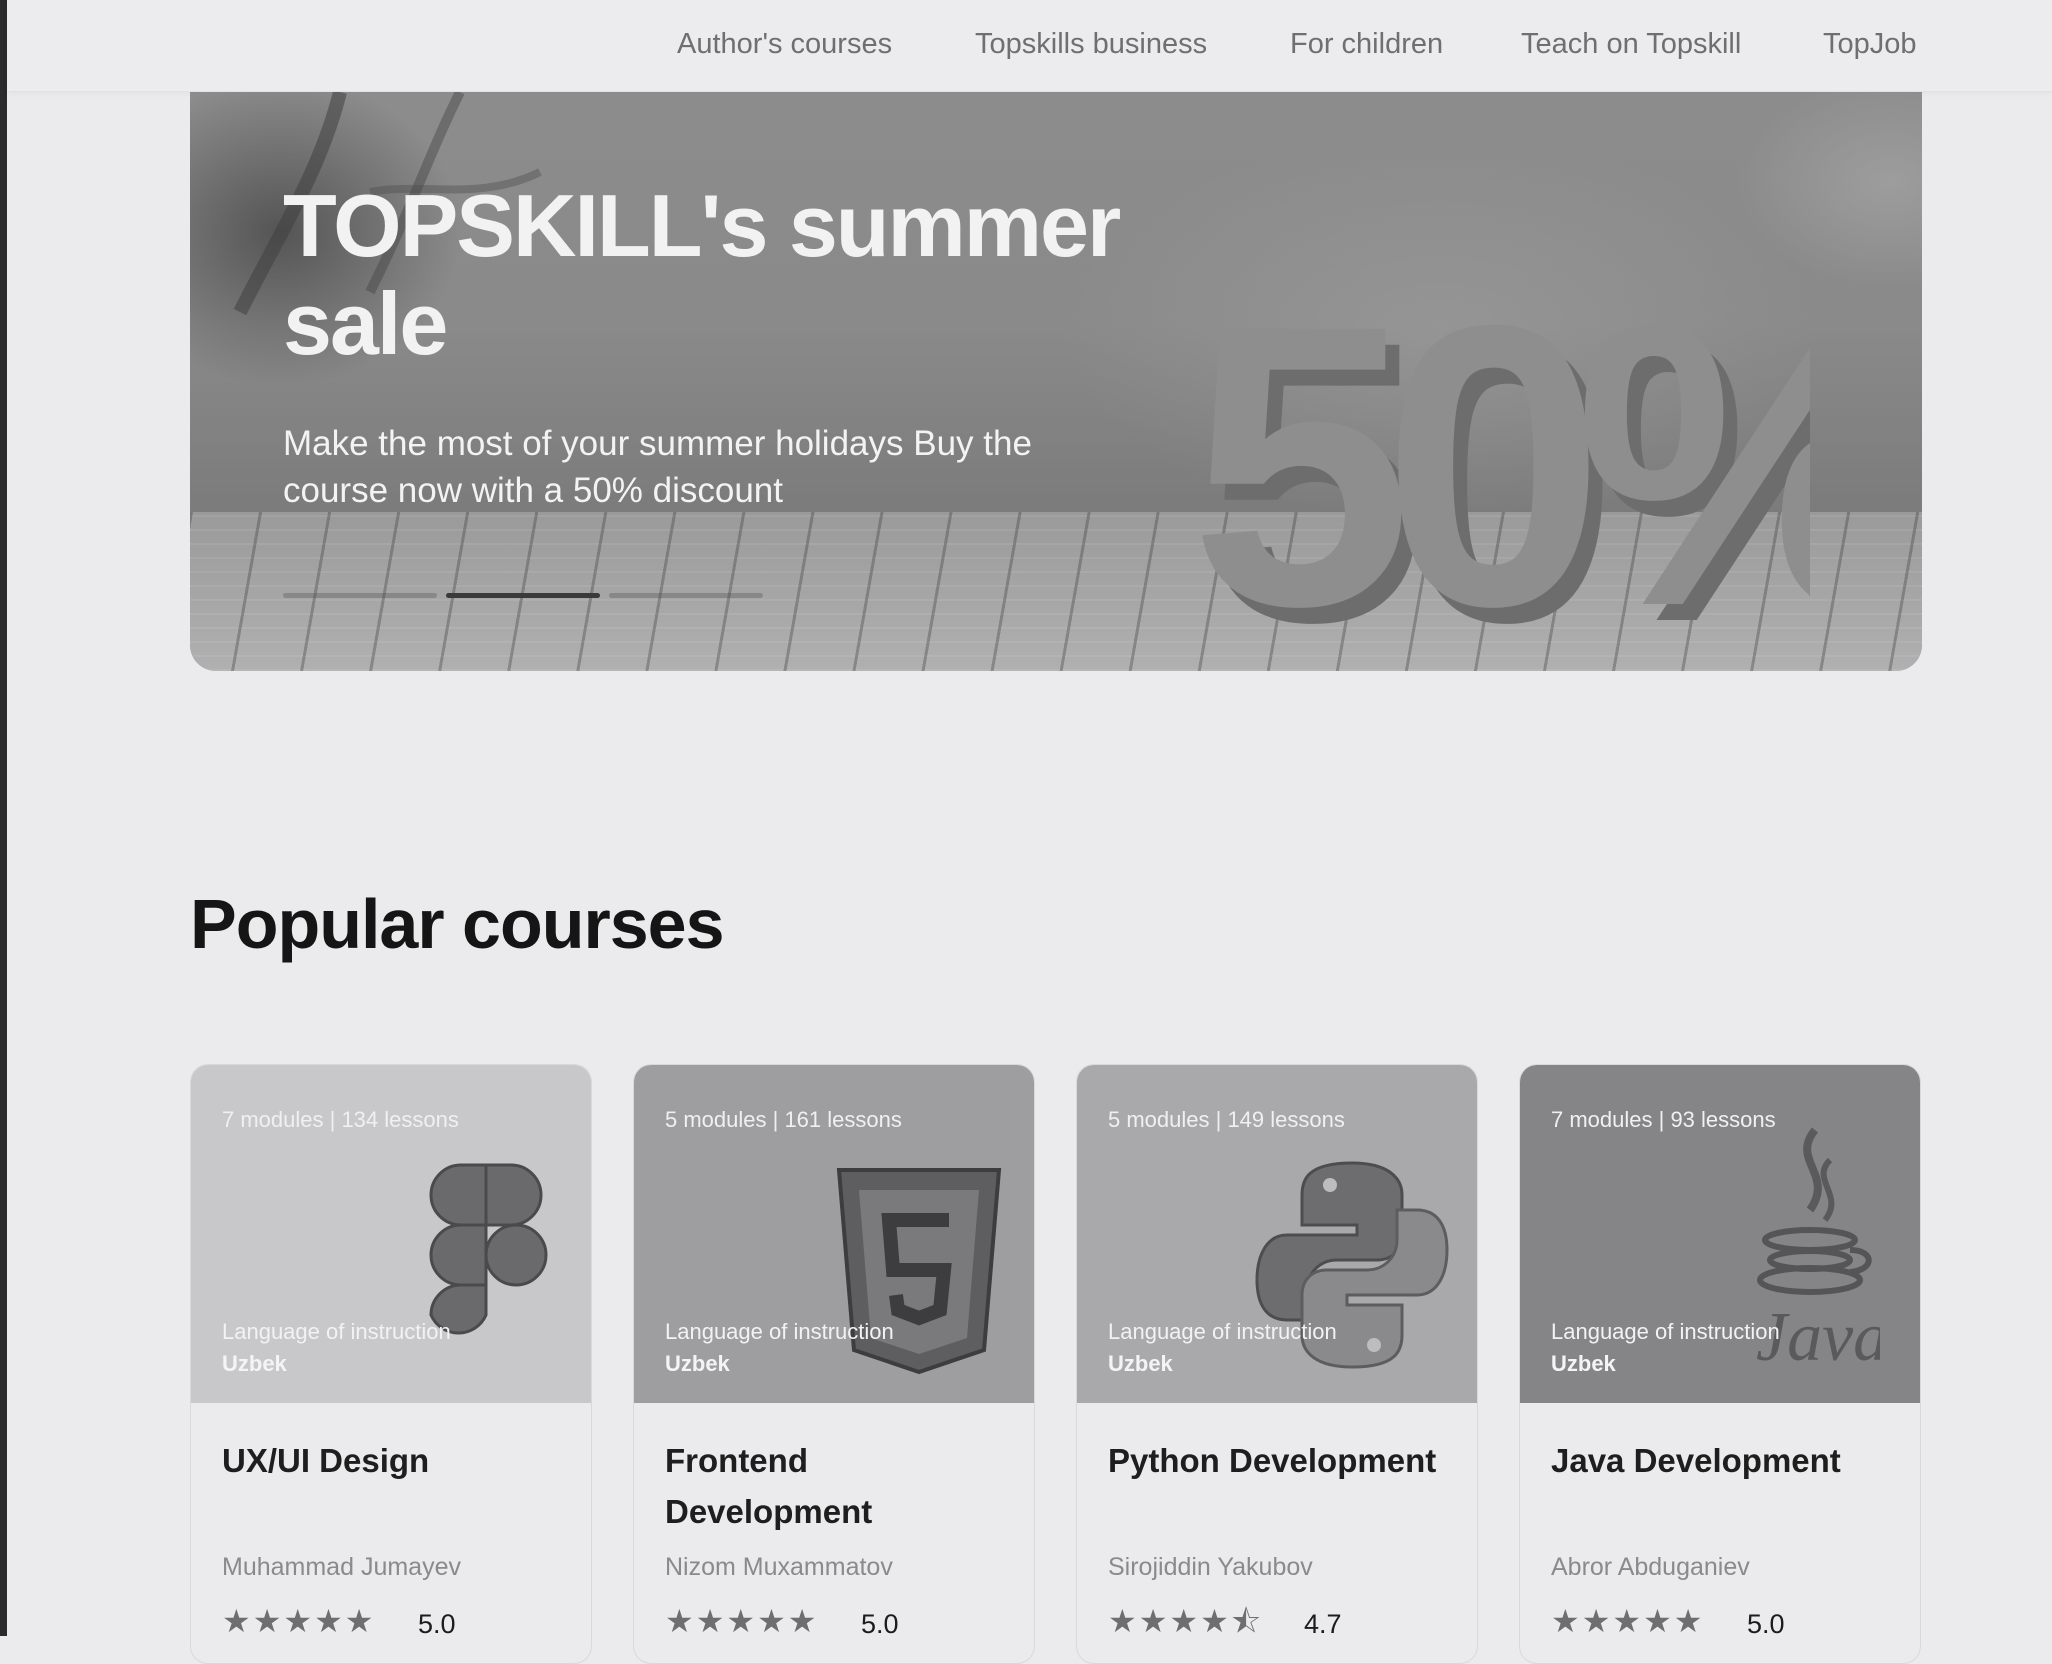  What do you see at coordinates (457, 924) in the screenshot?
I see `section-title: Popular courses` at bounding box center [457, 924].